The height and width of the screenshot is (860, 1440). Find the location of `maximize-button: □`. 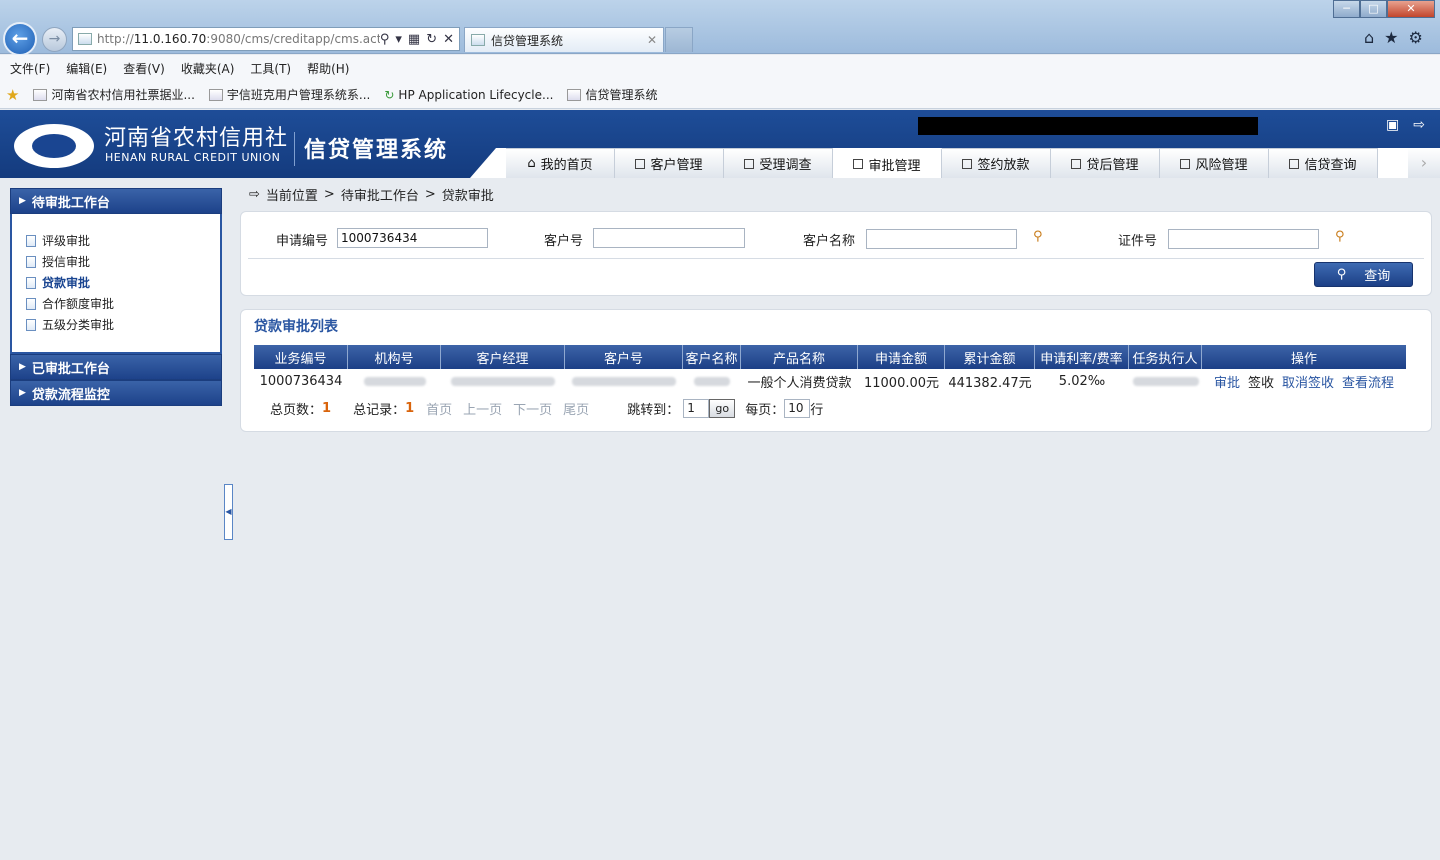

maximize-button: □ is located at coordinates (1373, 9).